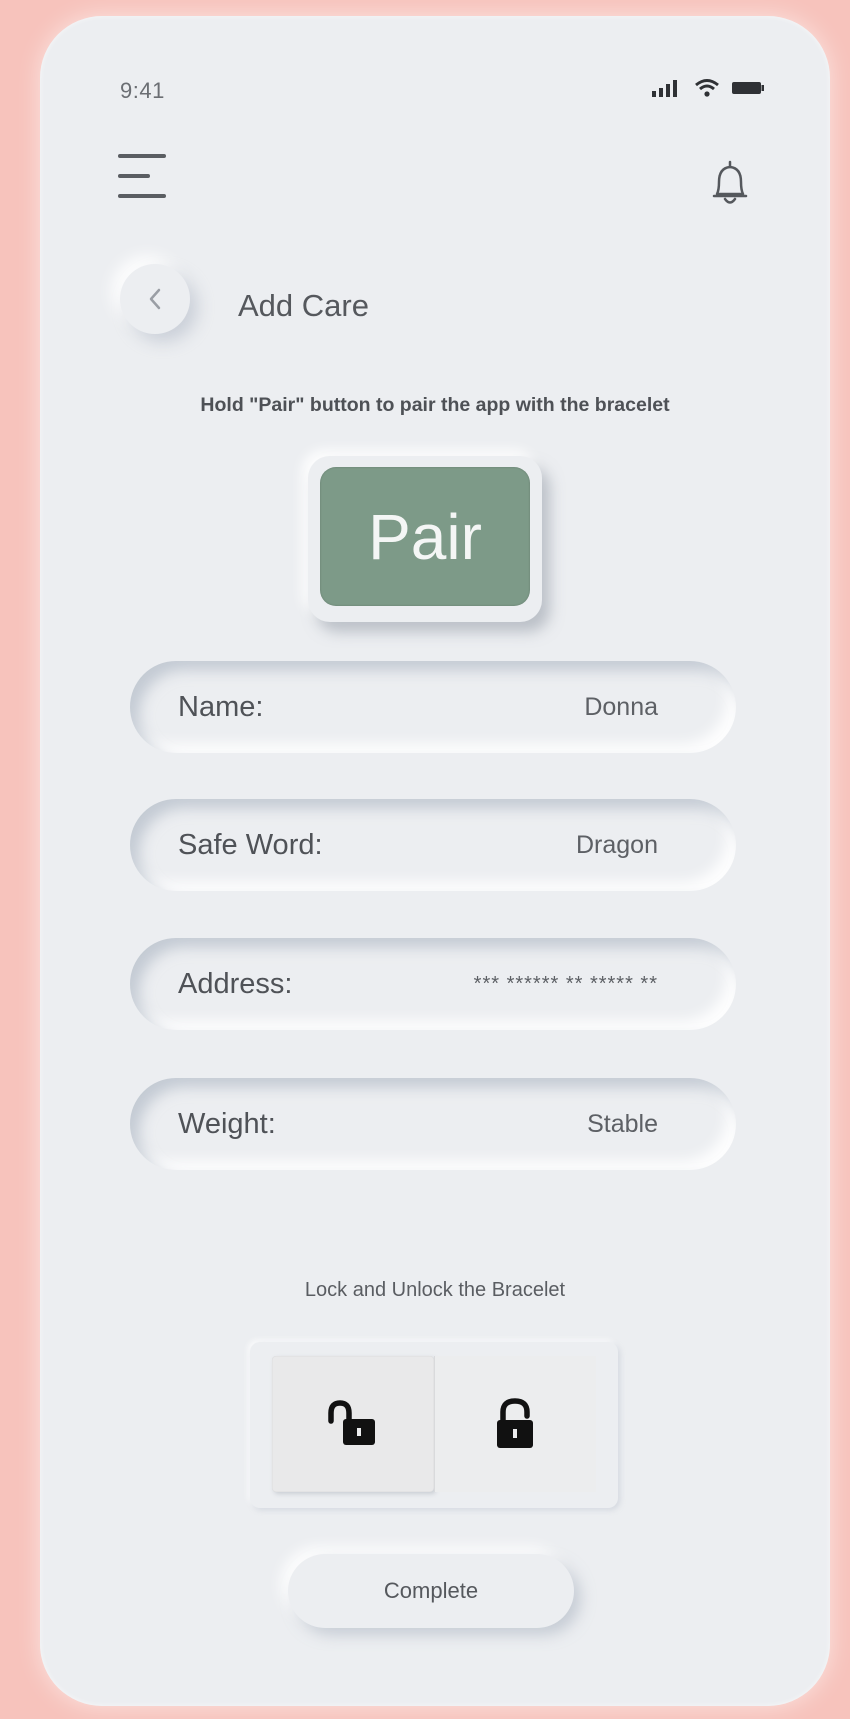  I want to click on unlock-icon, so click(351, 1422).